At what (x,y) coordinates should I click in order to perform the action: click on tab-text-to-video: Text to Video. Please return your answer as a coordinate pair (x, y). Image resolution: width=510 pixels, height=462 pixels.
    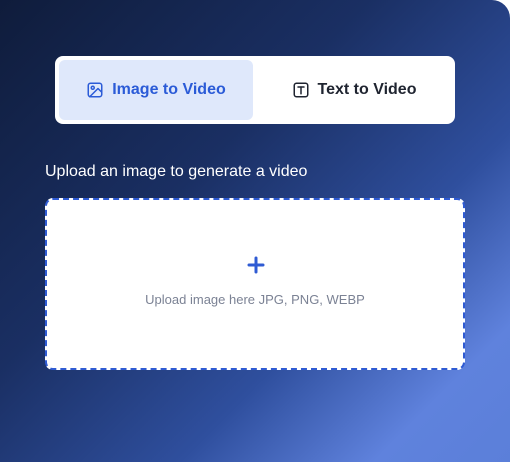
    Looking at the image, I should click on (354, 90).